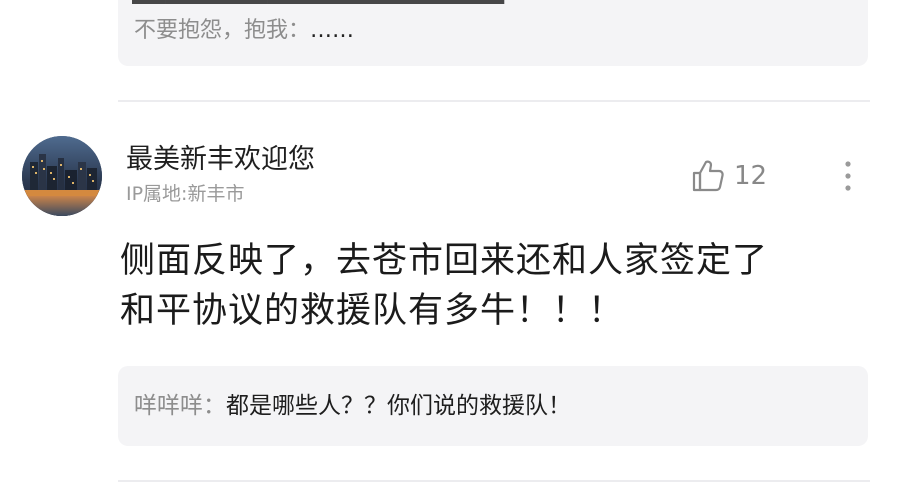  I want to click on like-count: 12, so click(751, 176).